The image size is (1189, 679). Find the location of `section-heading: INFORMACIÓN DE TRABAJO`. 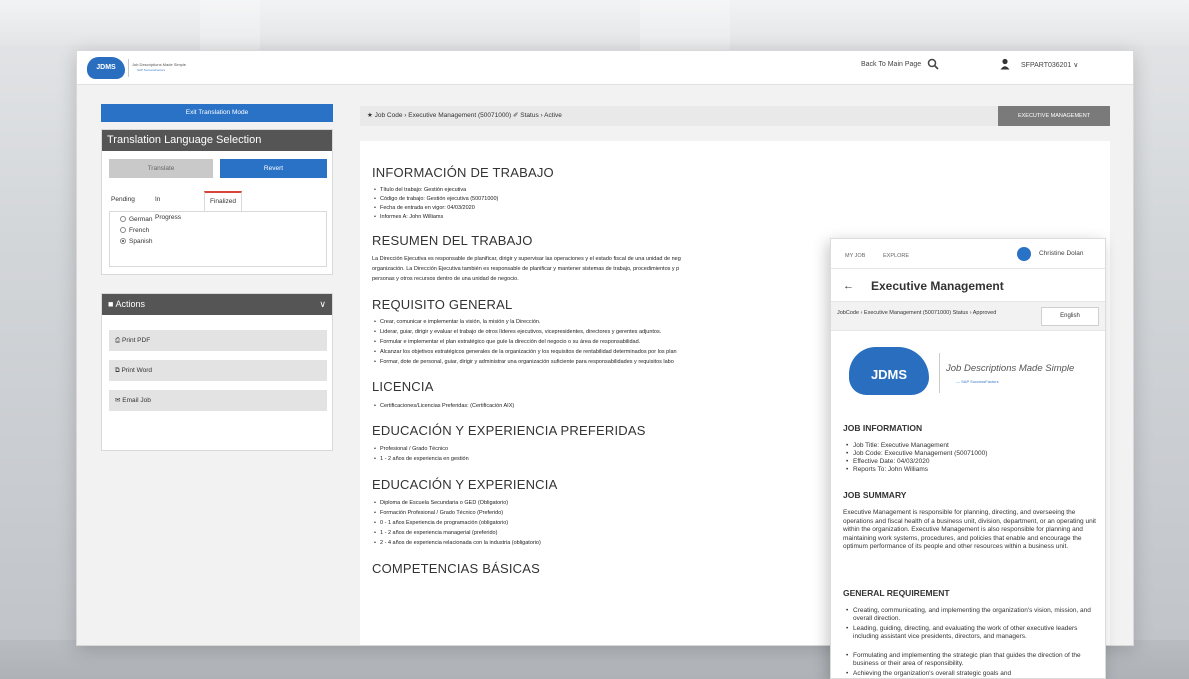

section-heading: INFORMACIÓN DE TRABAJO is located at coordinates (463, 172).